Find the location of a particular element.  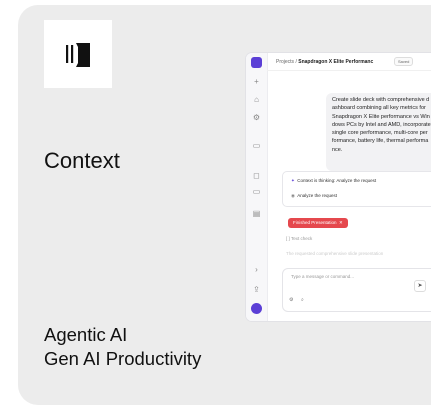

logo-tile is located at coordinates (78, 54).